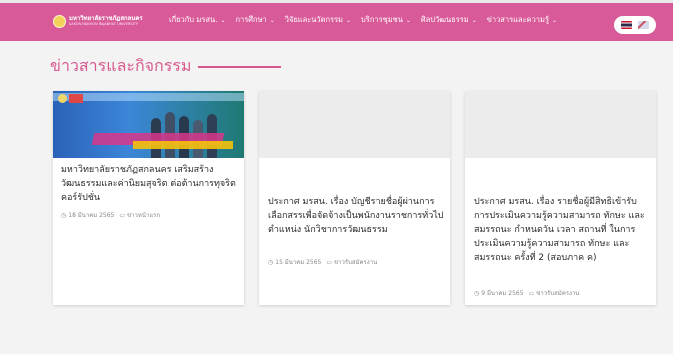 The width and height of the screenshot is (673, 354). I want to click on language-toggle, so click(635, 25).